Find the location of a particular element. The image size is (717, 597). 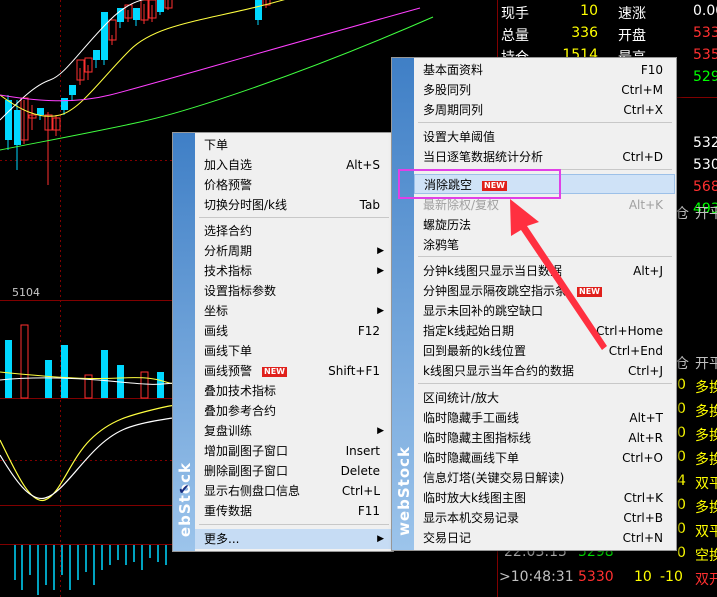

menu-item-menu-left-6: 技术指标 ▶ is located at coordinates (293, 271).